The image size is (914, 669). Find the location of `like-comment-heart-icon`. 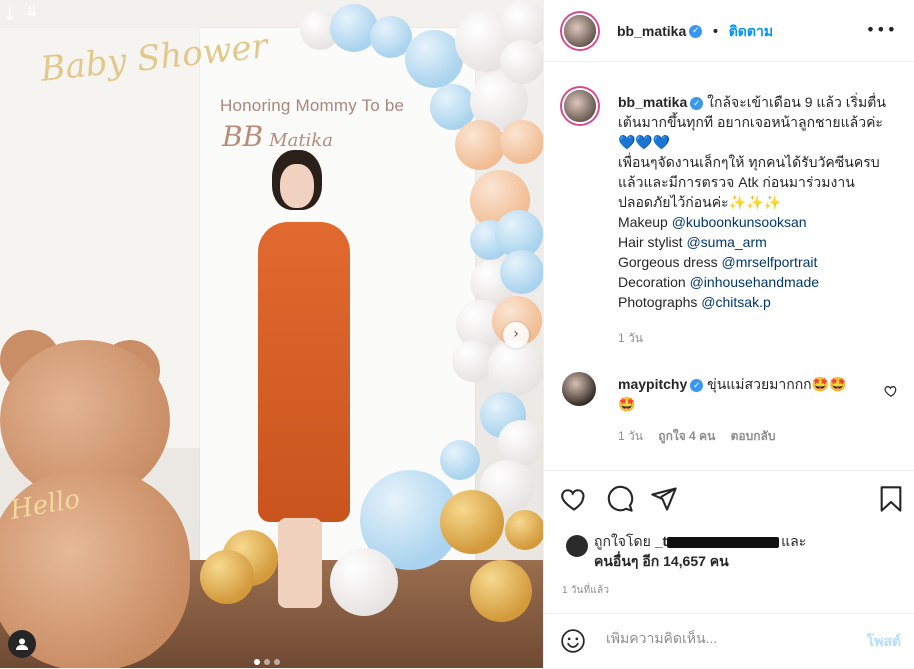

like-comment-heart-icon is located at coordinates (891, 391).